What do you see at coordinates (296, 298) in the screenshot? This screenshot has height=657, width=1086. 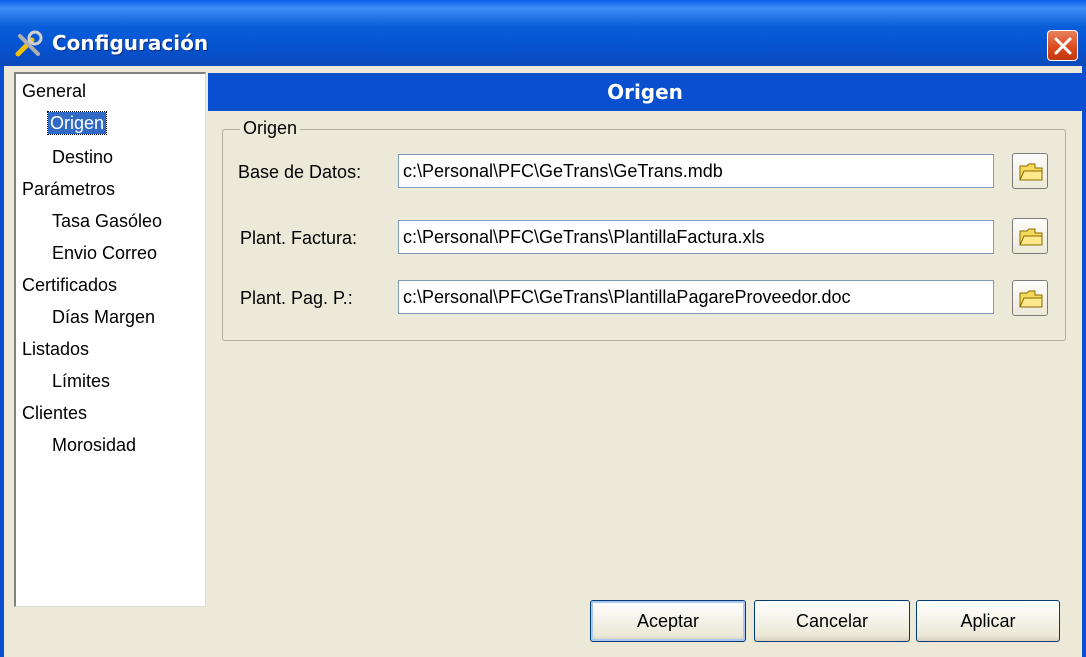 I see `promissory-template-label: Plant. Pag. P.:` at bounding box center [296, 298].